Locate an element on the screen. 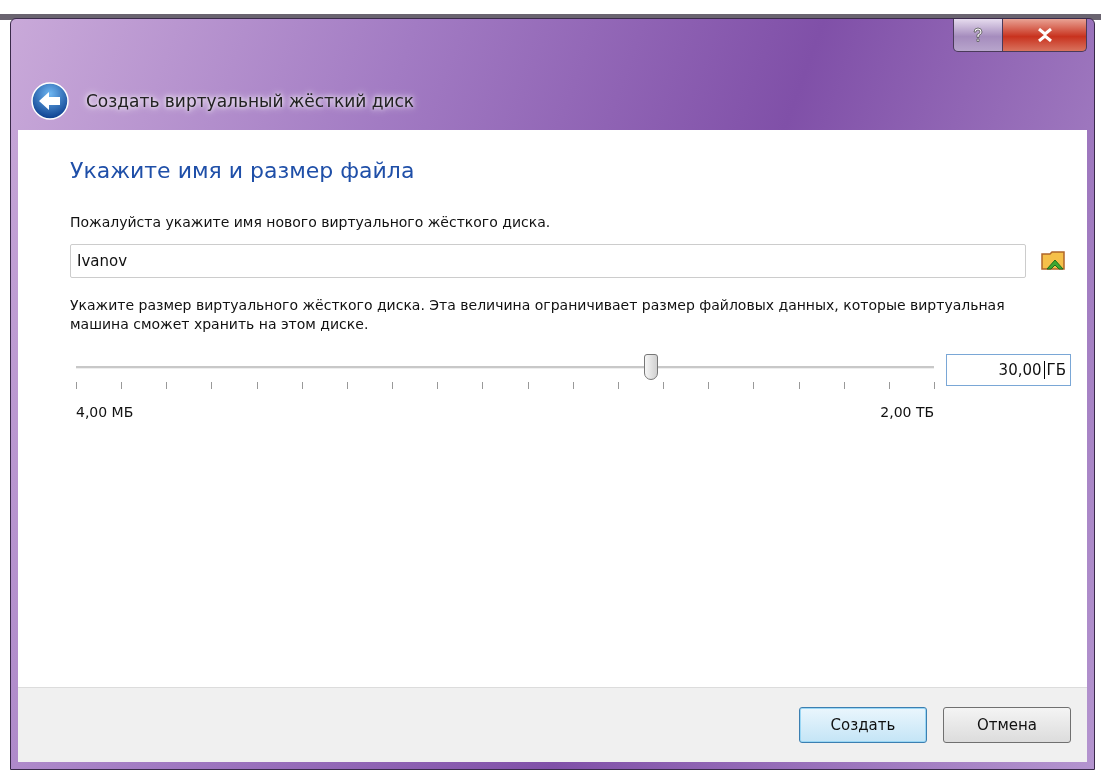 This screenshot has height=774, width=1101. name-prompt: Пожалуйста укажите имя нового виртуального жёсткого диска. is located at coordinates (311, 222).